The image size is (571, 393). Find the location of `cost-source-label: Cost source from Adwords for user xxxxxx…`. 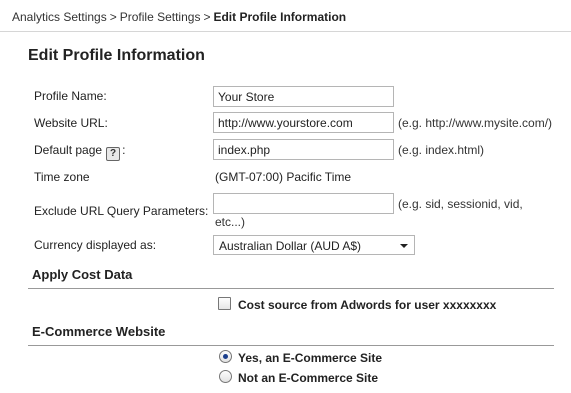

cost-source-label: Cost source from Adwords for user xxxxxx… is located at coordinates (367, 305).